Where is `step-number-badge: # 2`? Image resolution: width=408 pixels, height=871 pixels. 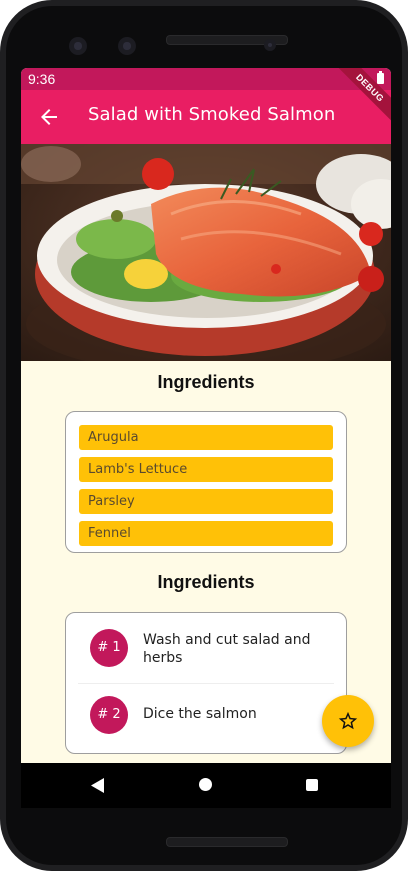
step-number-badge: # 2 is located at coordinates (109, 715).